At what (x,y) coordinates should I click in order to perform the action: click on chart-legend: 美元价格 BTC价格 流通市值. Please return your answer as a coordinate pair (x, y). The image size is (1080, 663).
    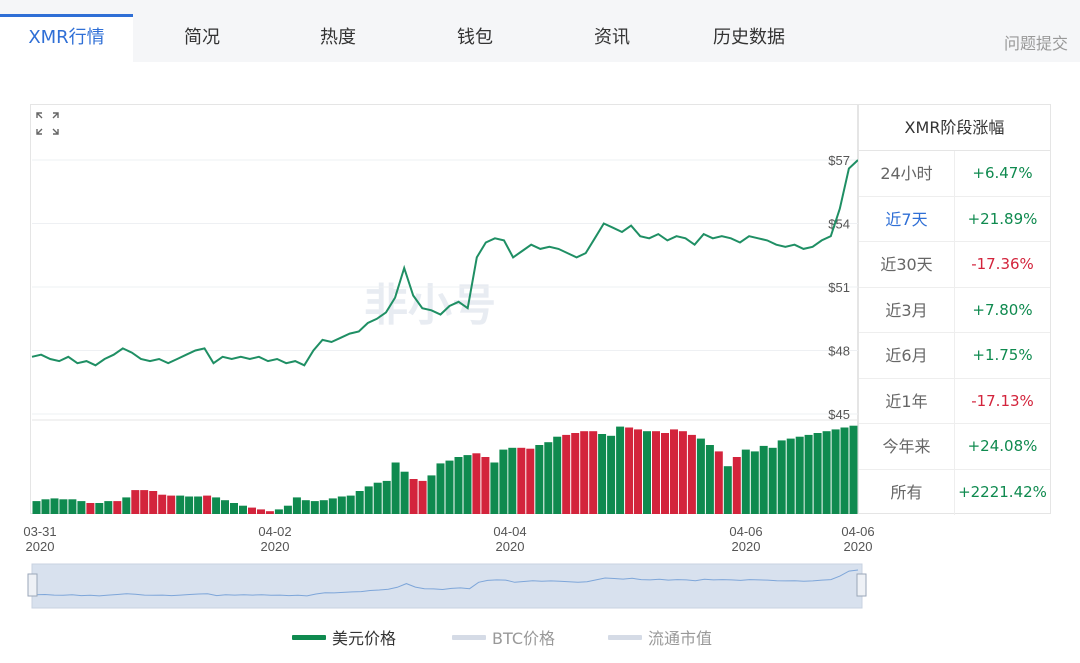
    Looking at the image, I should click on (540, 637).